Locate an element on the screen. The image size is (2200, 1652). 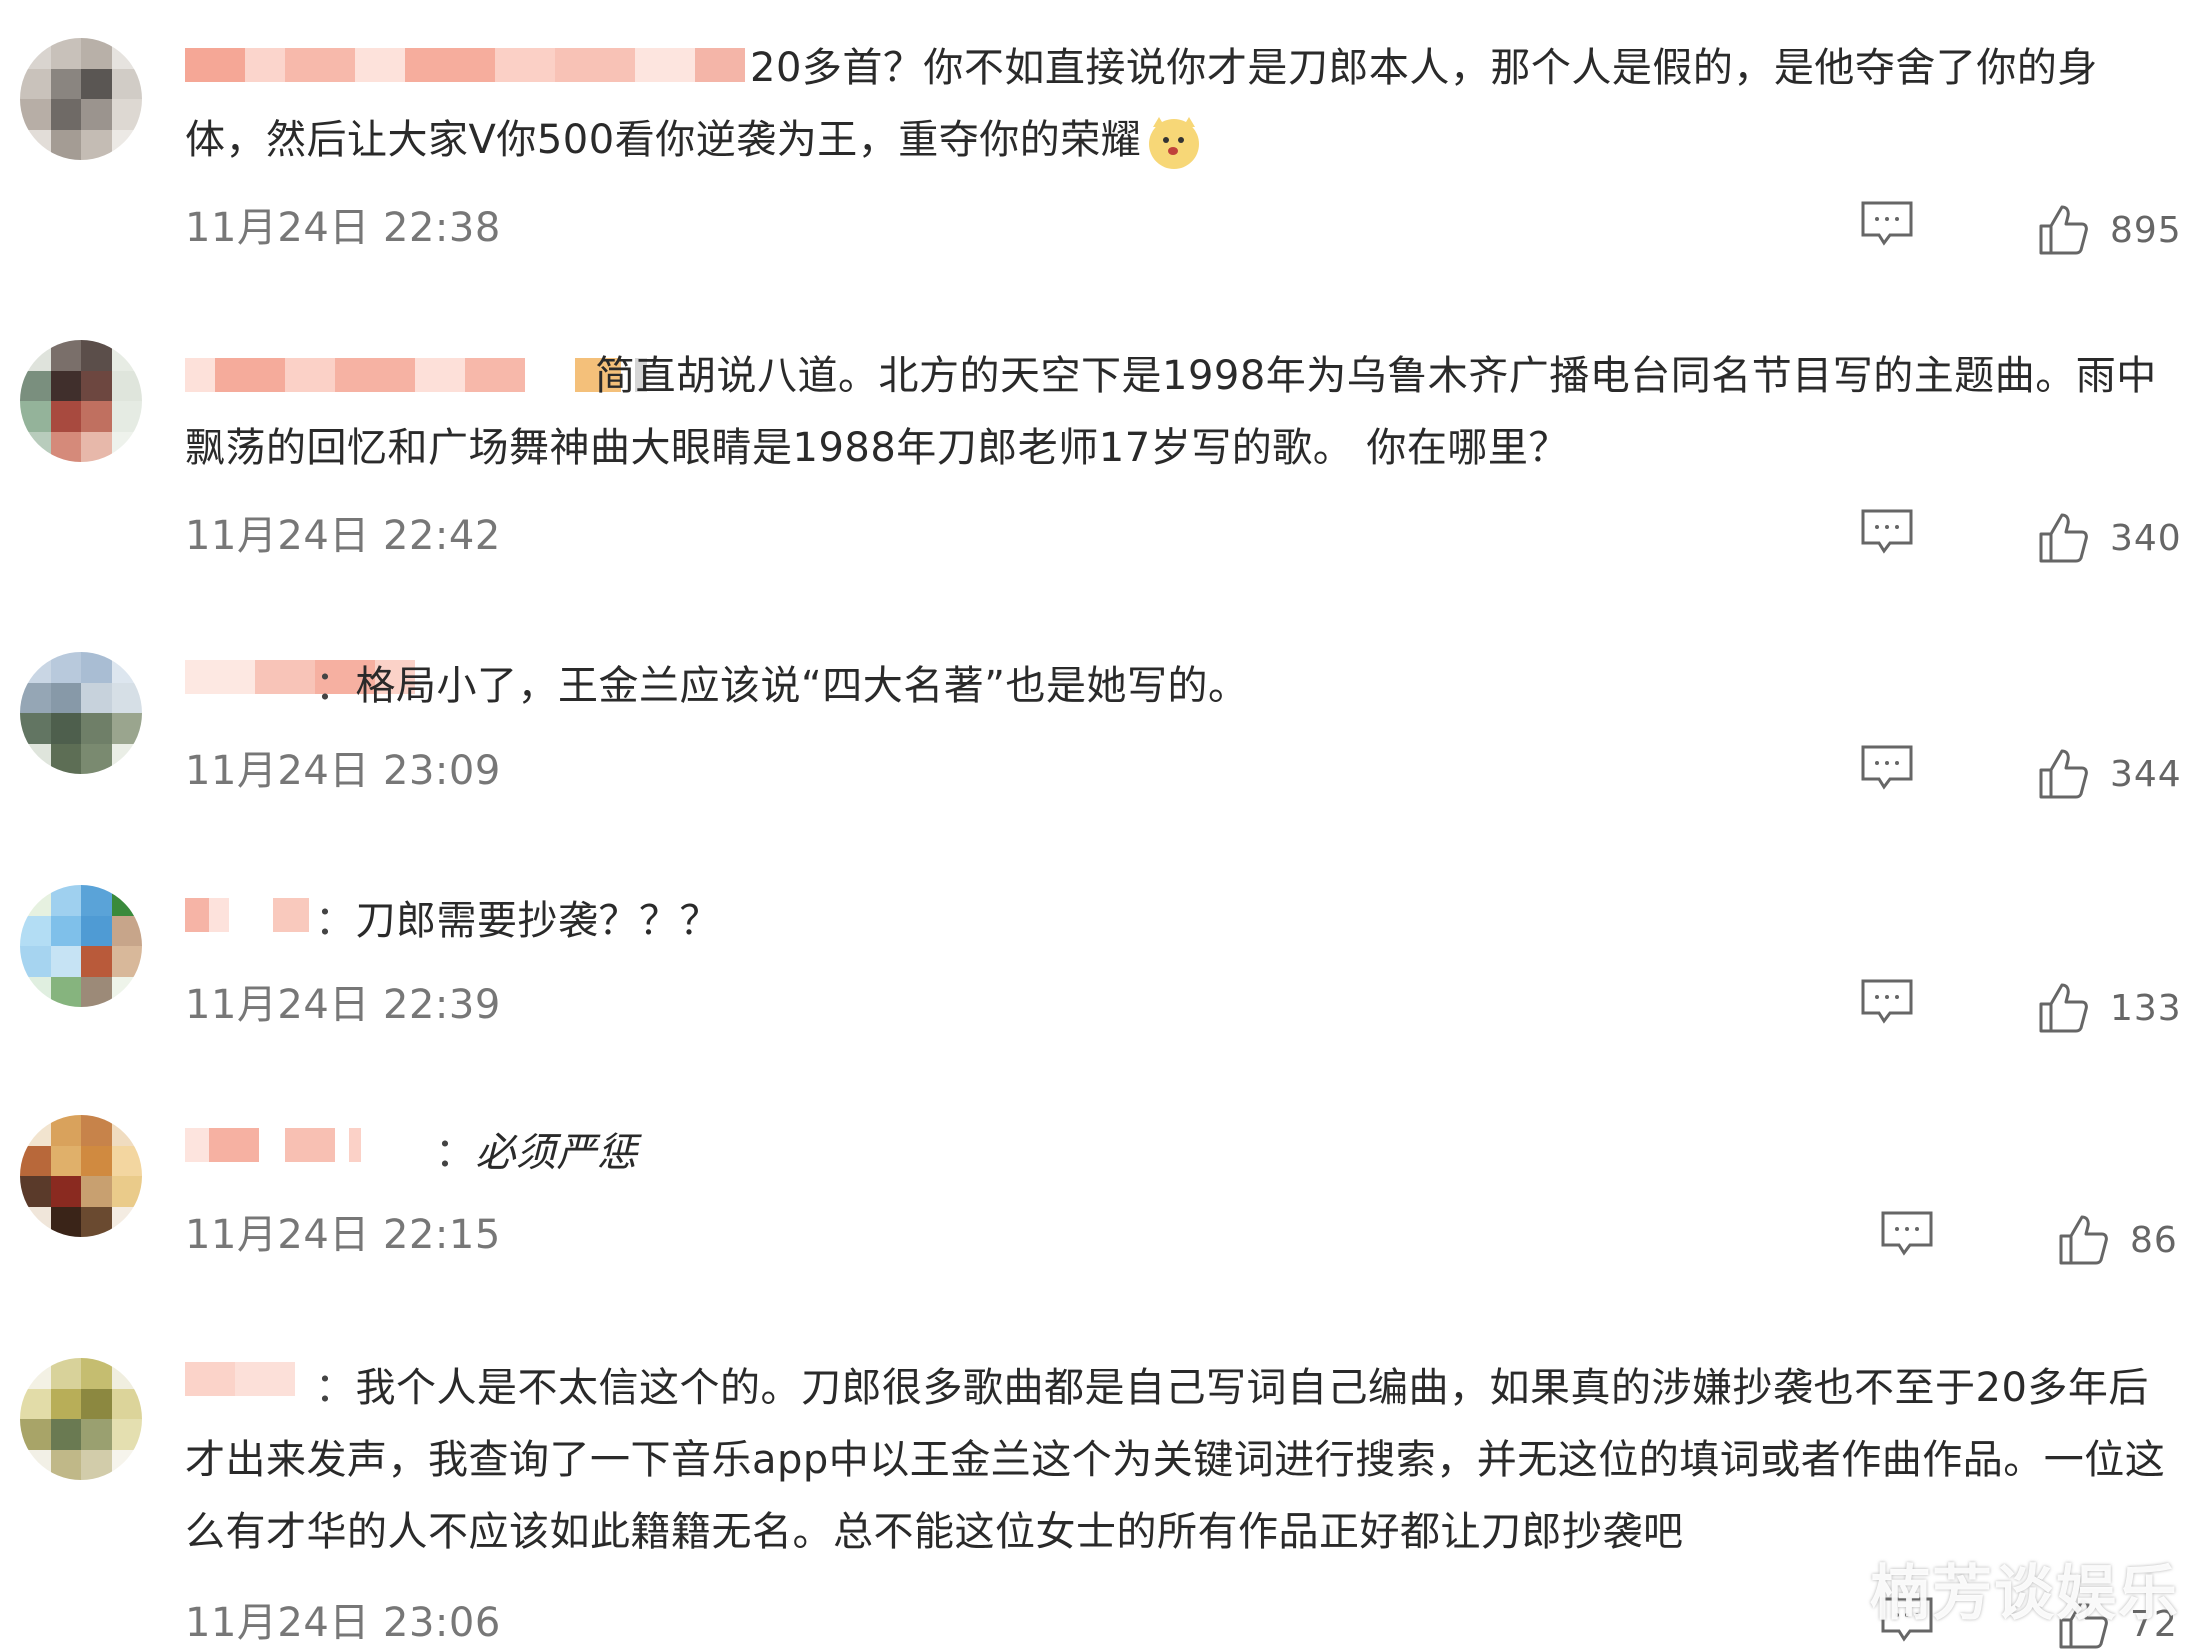
comment-timestamp: 11月24日 22:38 is located at coordinates (343, 228).